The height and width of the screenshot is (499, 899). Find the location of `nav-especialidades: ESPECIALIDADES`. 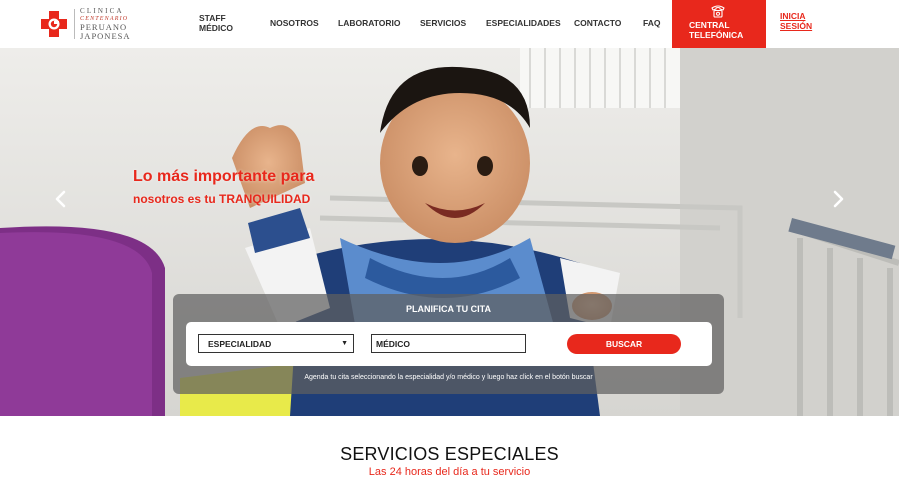

nav-especialidades: ESPECIALIDADES is located at coordinates (523, 24).